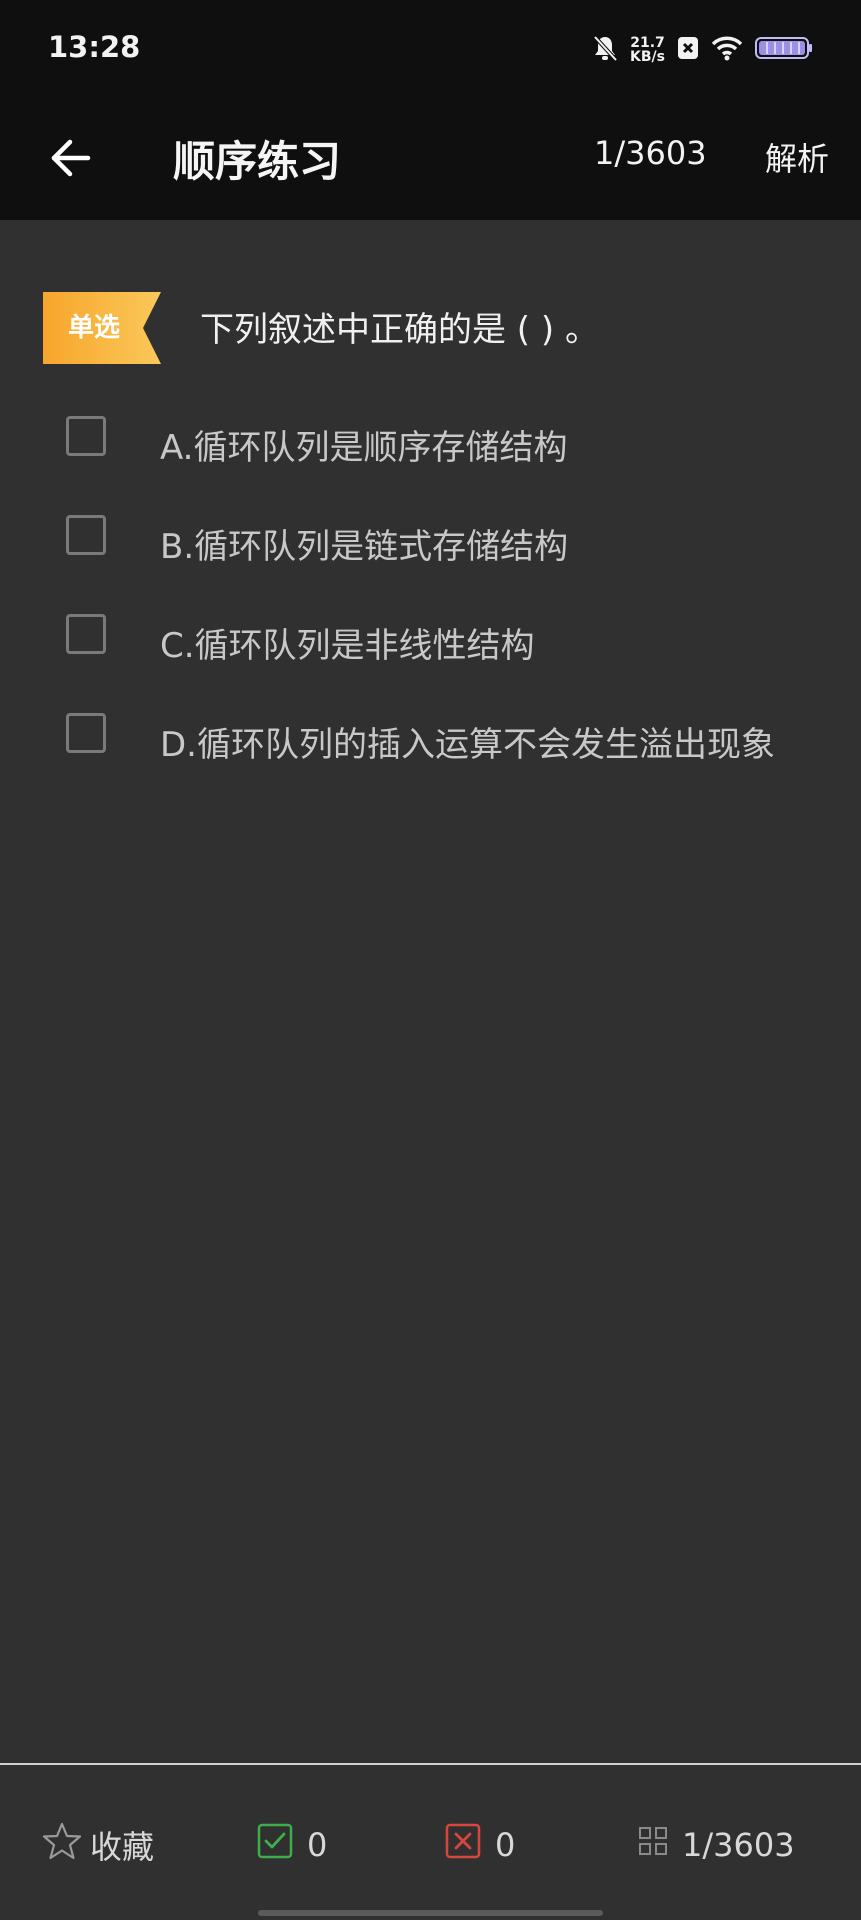  Describe the element at coordinates (605, 50) in the screenshot. I see `bell-off-icon` at that location.